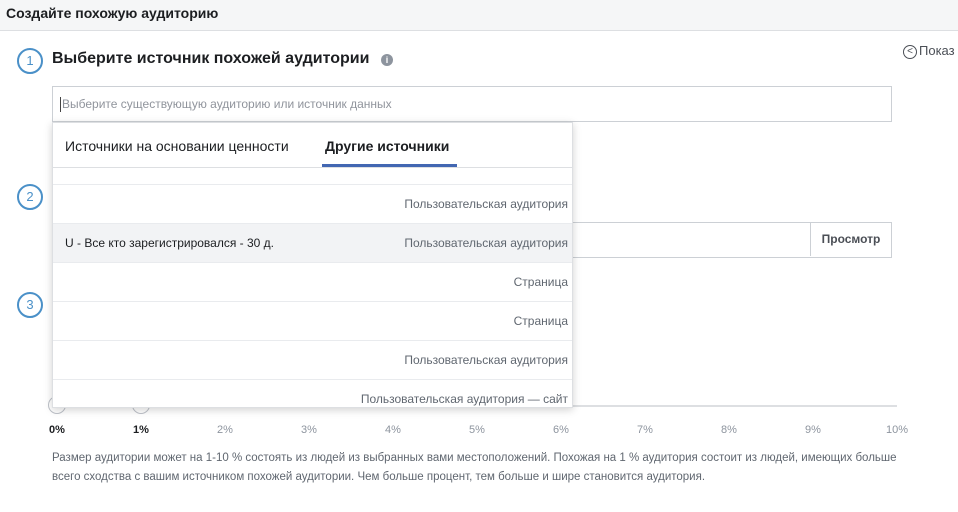 This screenshot has width=958, height=512. What do you see at coordinates (937, 50) in the screenshot?
I see `show-link-label: Показ` at bounding box center [937, 50].